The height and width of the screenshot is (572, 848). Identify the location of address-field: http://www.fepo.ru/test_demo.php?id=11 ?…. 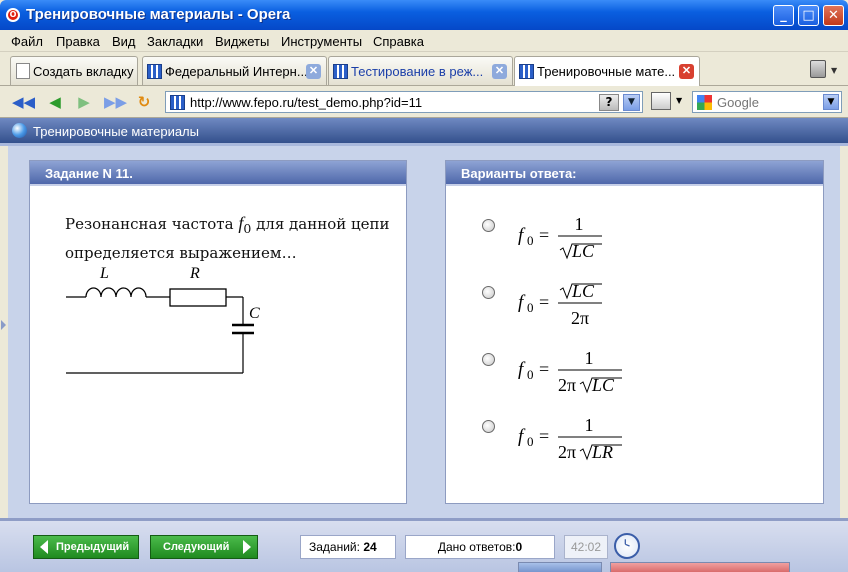
(404, 102).